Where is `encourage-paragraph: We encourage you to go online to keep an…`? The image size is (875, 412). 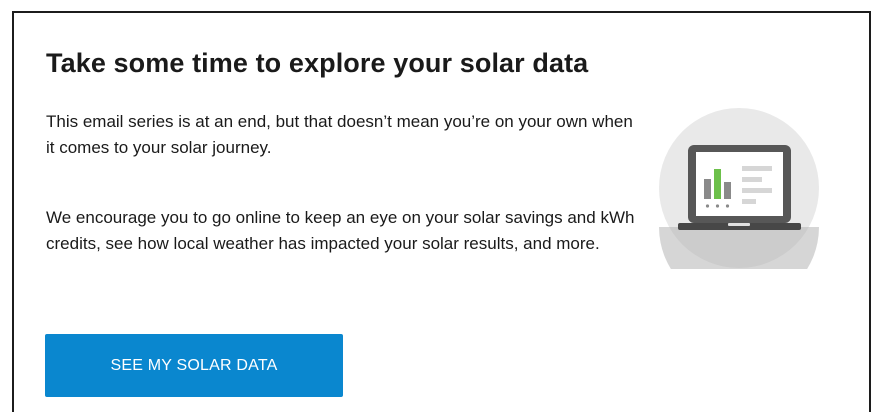 encourage-paragraph: We encourage you to go online to keep an… is located at coordinates (340, 230).